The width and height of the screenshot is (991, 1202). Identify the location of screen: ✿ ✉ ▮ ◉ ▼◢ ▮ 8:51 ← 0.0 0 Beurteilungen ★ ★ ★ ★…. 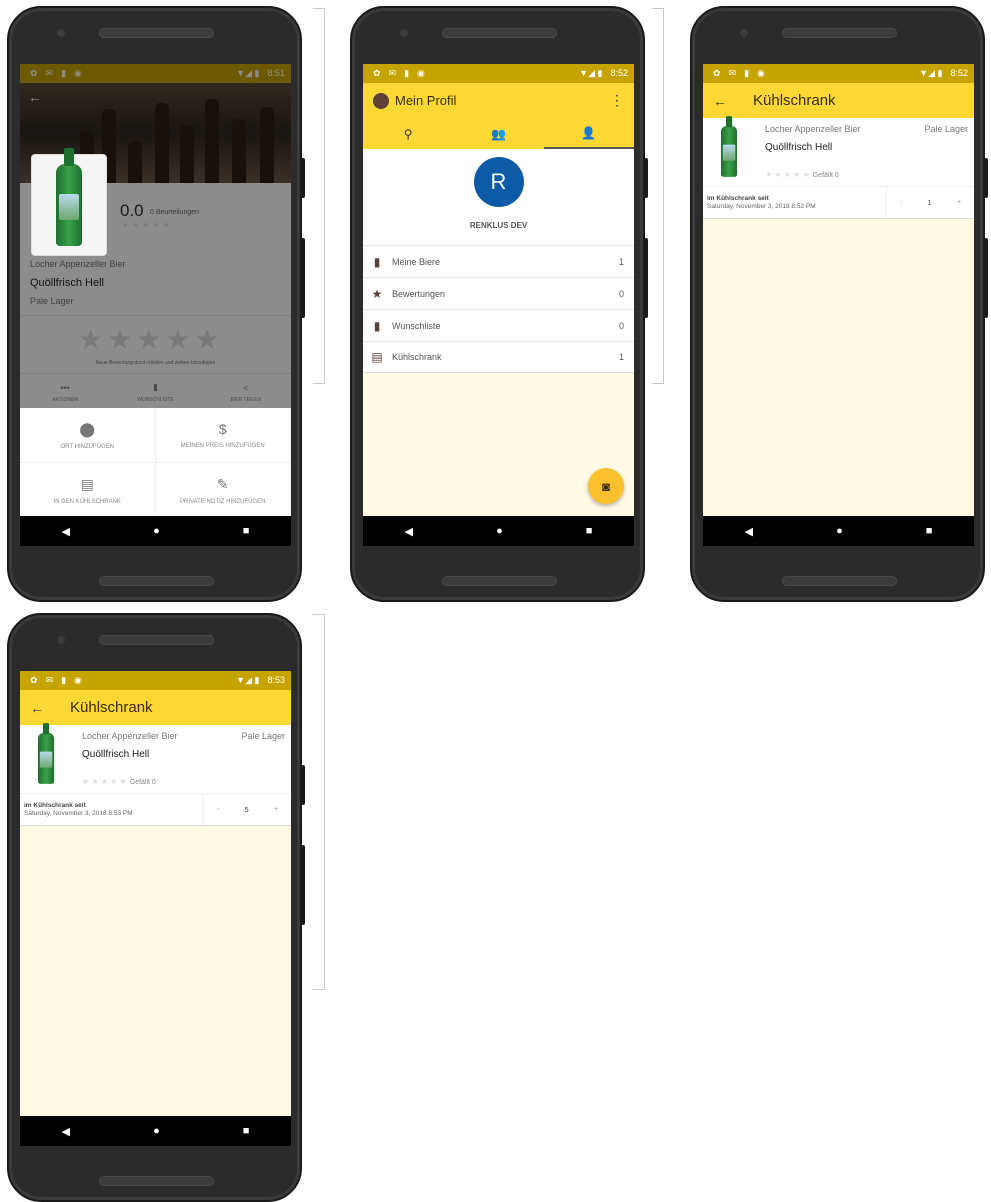
(155, 305).